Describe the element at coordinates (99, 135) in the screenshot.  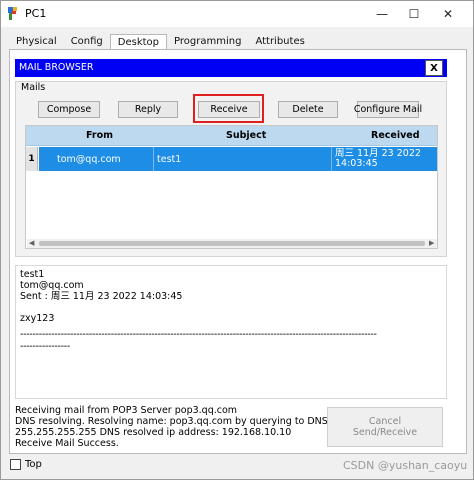
I see `column-header-from: From` at that location.